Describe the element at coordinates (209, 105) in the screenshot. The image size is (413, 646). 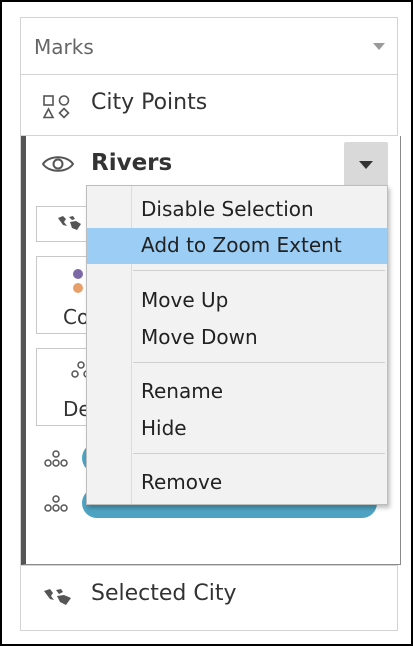
I see `layer-city-points: City Points` at that location.